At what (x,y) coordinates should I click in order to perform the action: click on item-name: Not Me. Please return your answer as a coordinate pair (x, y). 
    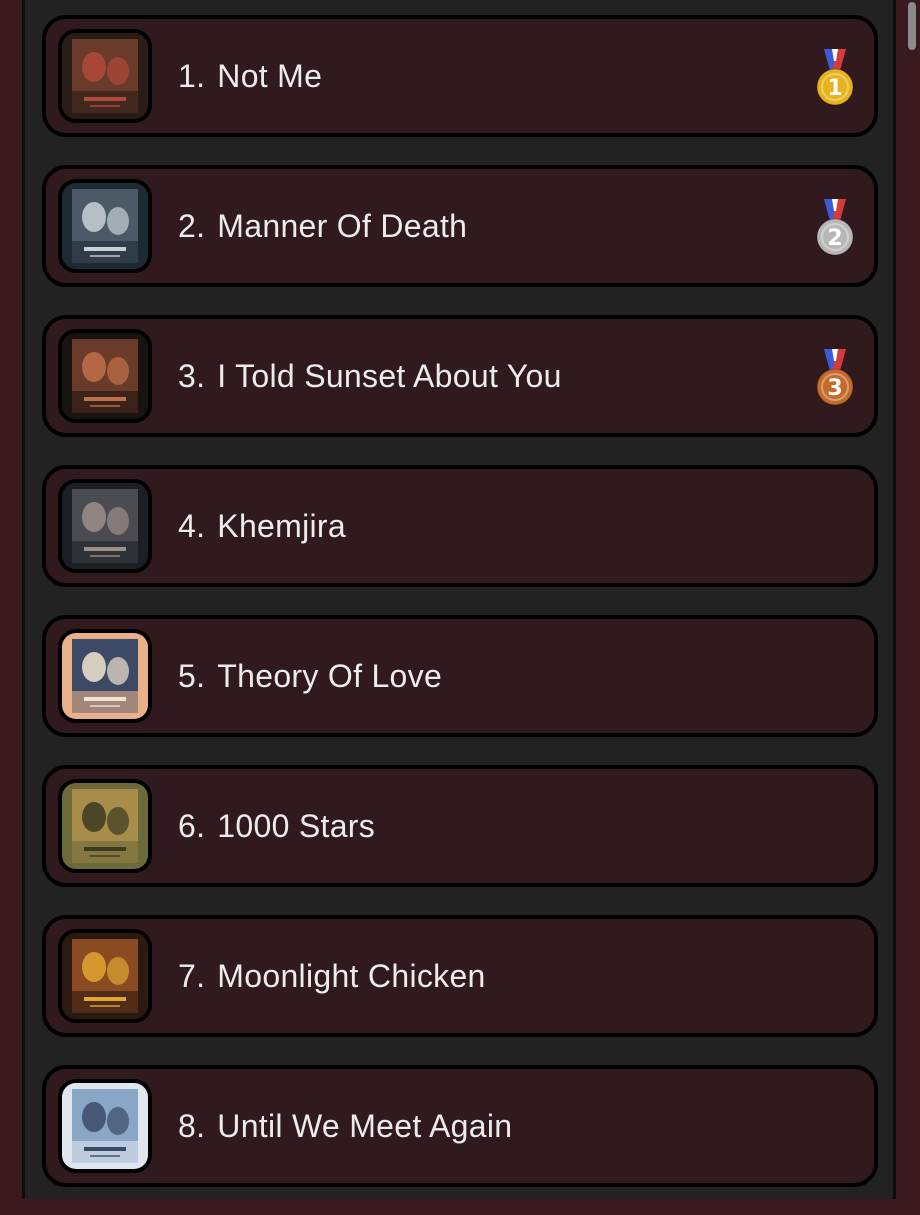
    Looking at the image, I should click on (270, 76).